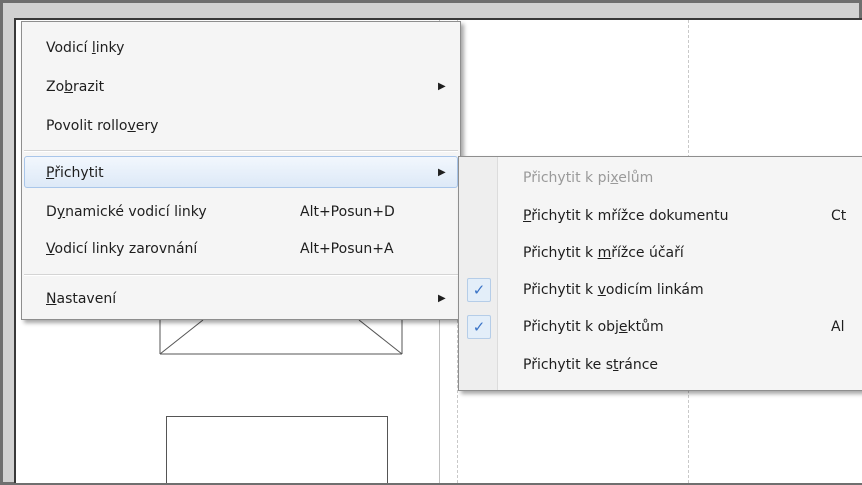  I want to click on menu-item-prichytit: Přichytit ▶, so click(241, 172).